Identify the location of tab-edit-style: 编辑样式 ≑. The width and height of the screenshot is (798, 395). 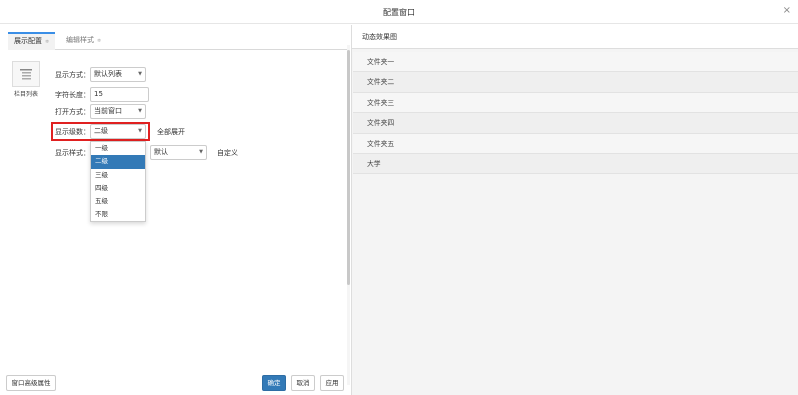
(83, 41).